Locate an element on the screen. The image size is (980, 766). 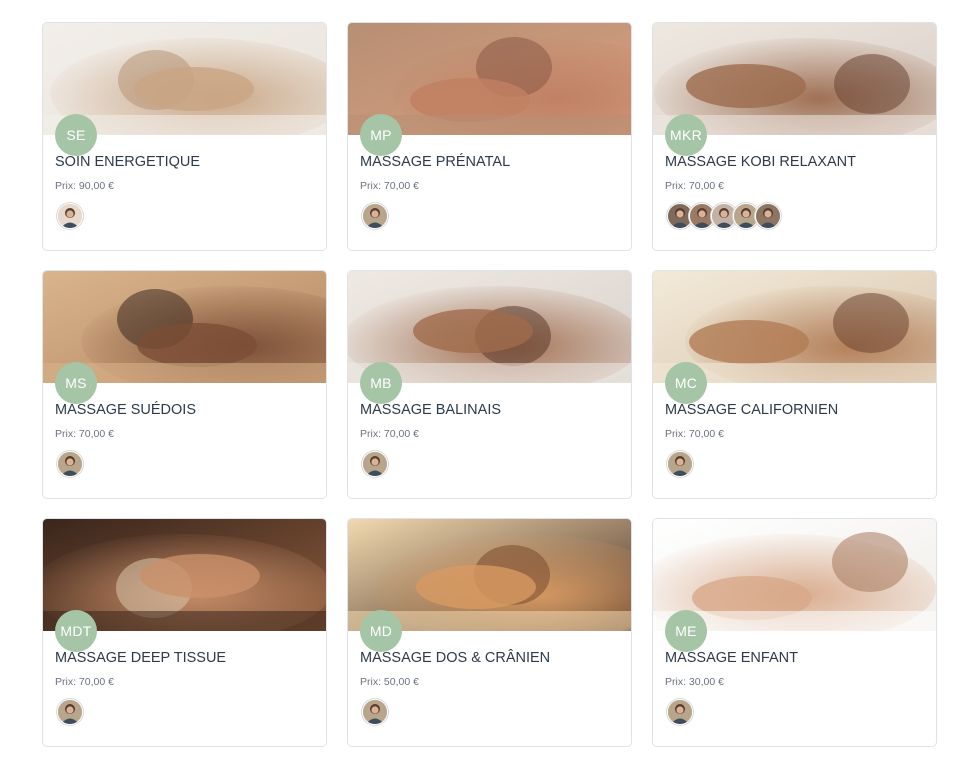
service-price: Prix: 30,00 € is located at coordinates (694, 682).